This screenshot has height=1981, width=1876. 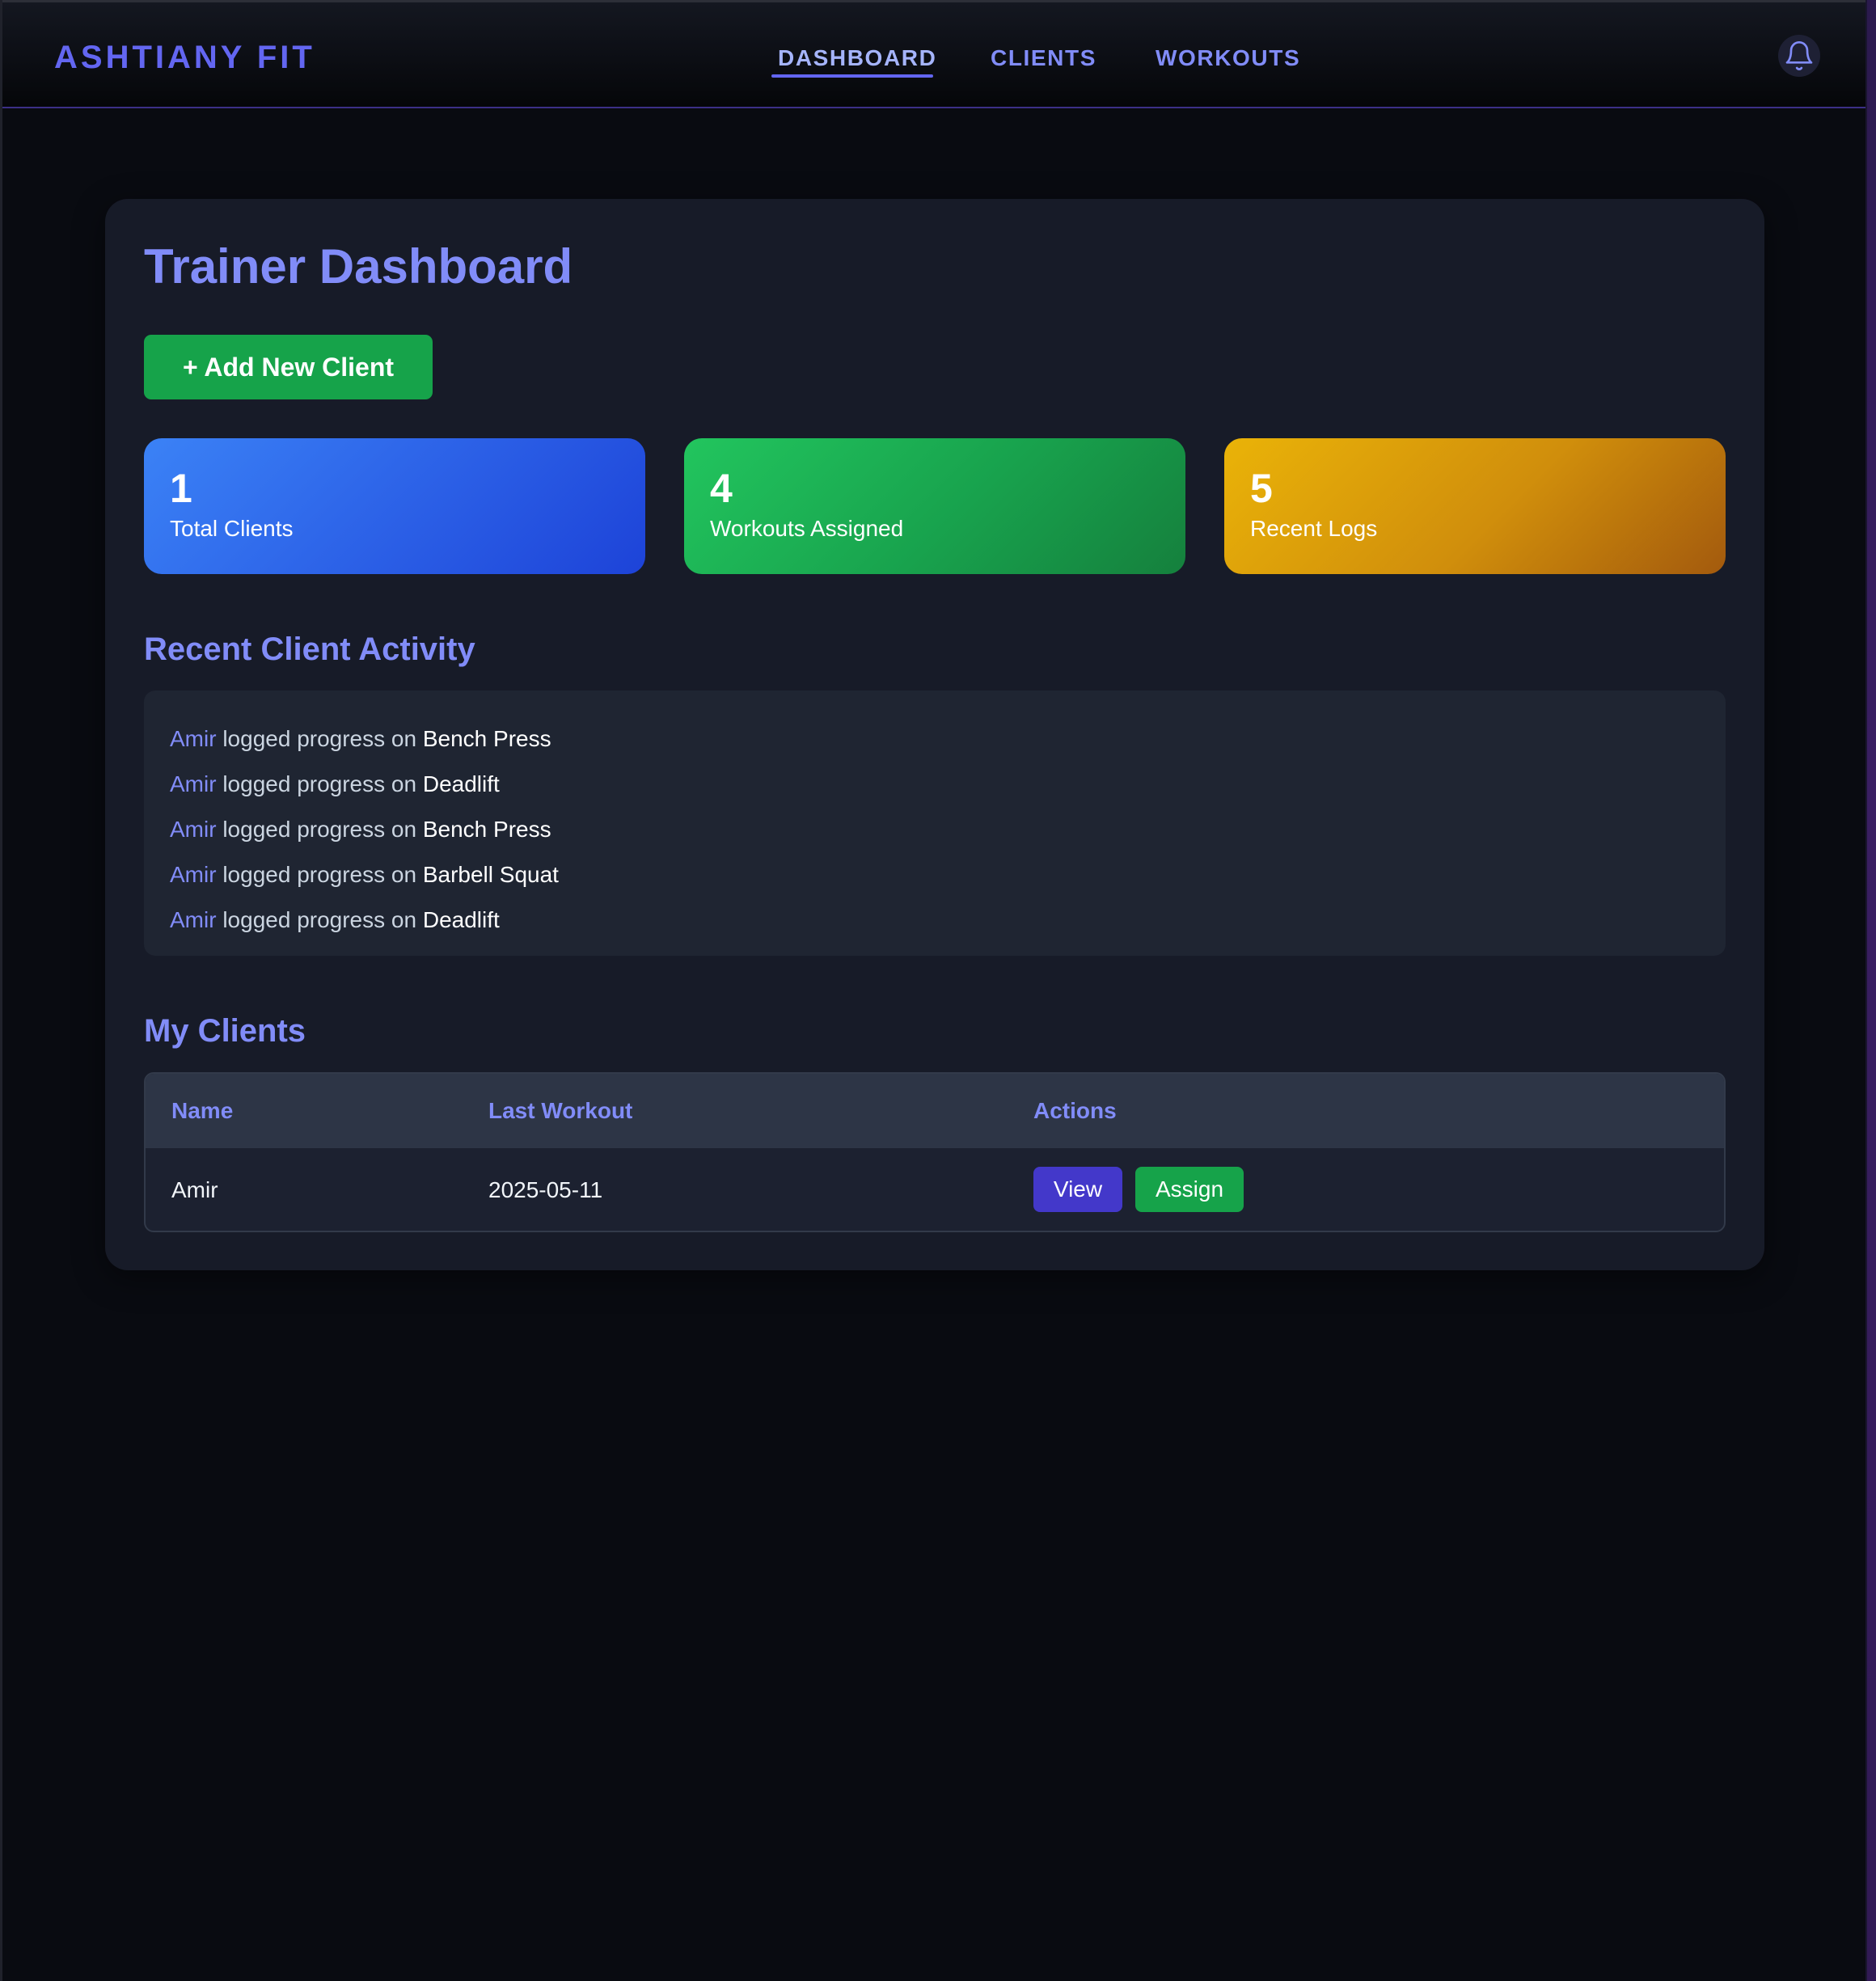 What do you see at coordinates (490, 874) in the screenshot?
I see `activity-exercise: Barbell Squat` at bounding box center [490, 874].